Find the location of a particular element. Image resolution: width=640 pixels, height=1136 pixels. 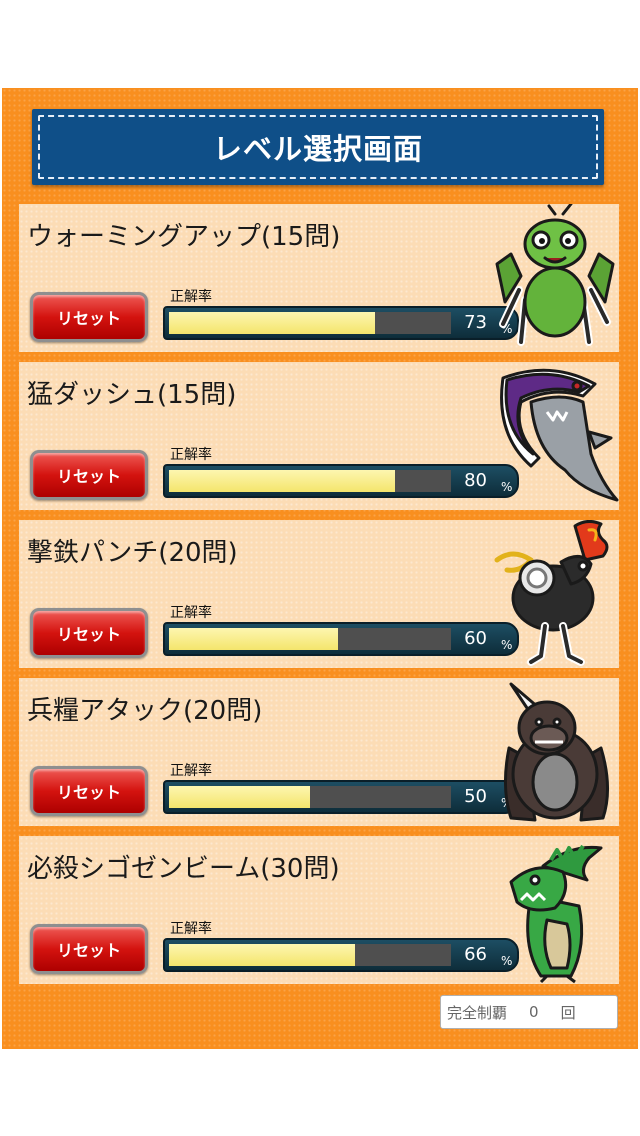

accuracy-value: 80 is located at coordinates (475, 480).